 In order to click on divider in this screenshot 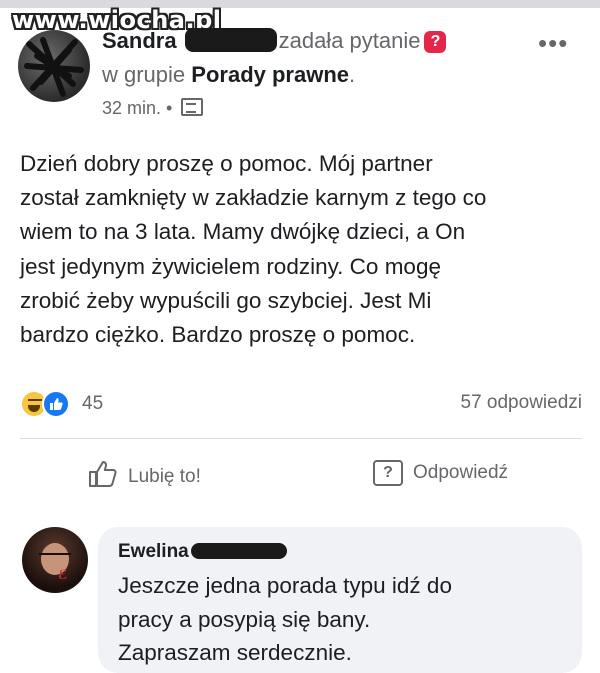, I will do `click(301, 438)`.